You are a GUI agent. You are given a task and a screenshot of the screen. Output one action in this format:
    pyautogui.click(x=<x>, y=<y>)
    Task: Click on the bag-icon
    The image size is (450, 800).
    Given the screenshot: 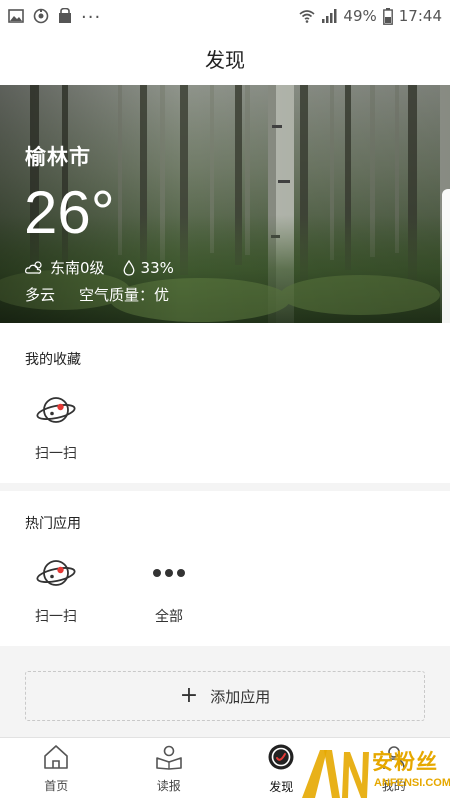 What is the action you would take?
    pyautogui.click(x=65, y=16)
    